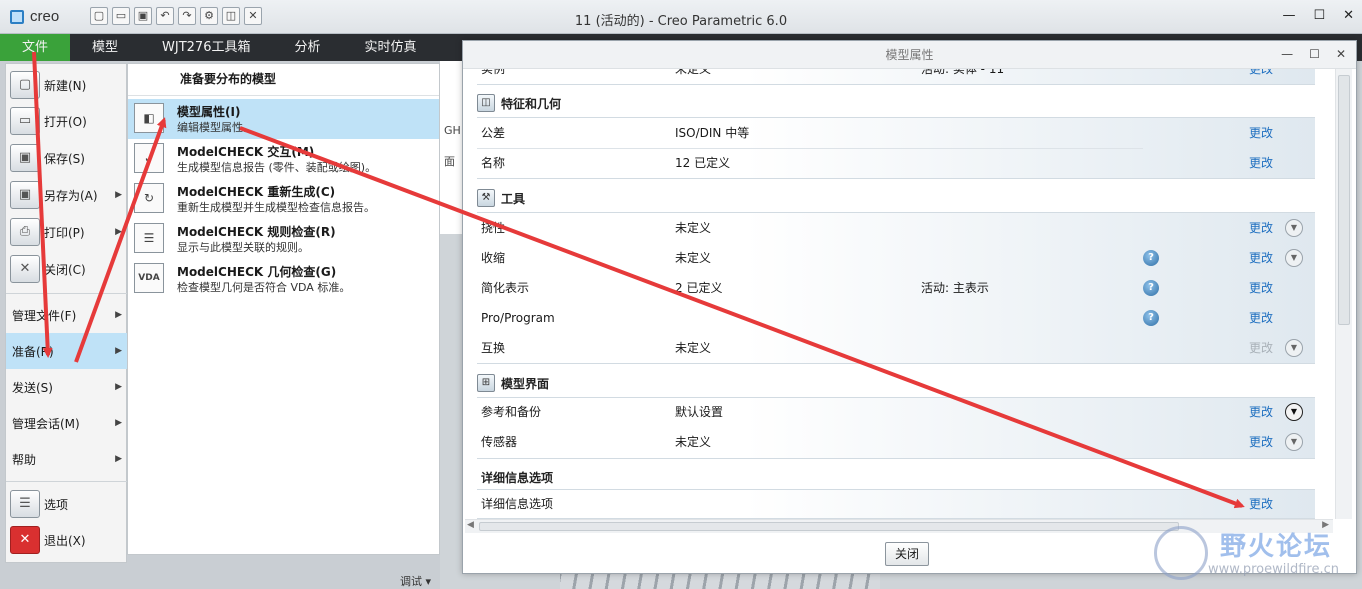 Image resolution: width=1362 pixels, height=589 pixels. I want to click on menu-item-prepare: 准备(R) ▶, so click(67, 351).